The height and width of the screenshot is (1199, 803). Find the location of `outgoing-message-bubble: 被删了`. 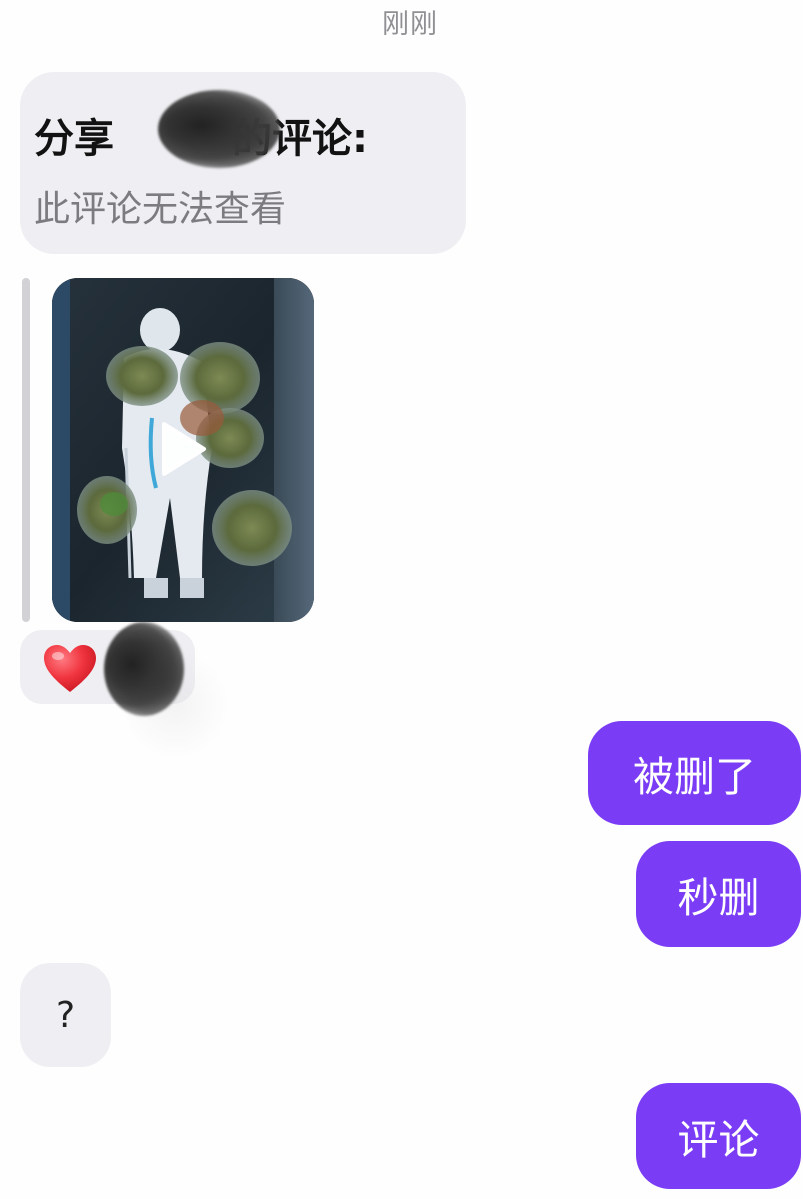

outgoing-message-bubble: 被删了 is located at coordinates (694, 773).